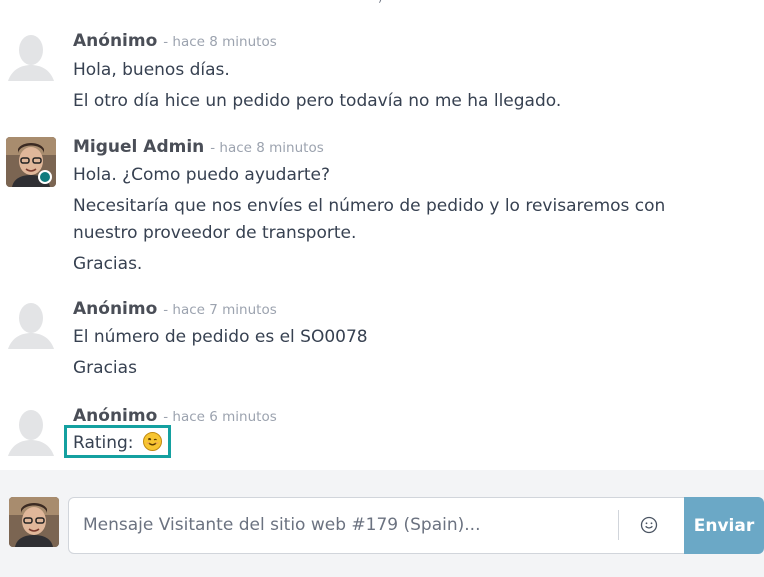  Describe the element at coordinates (343, 525) in the screenshot. I see `message-input` at that location.